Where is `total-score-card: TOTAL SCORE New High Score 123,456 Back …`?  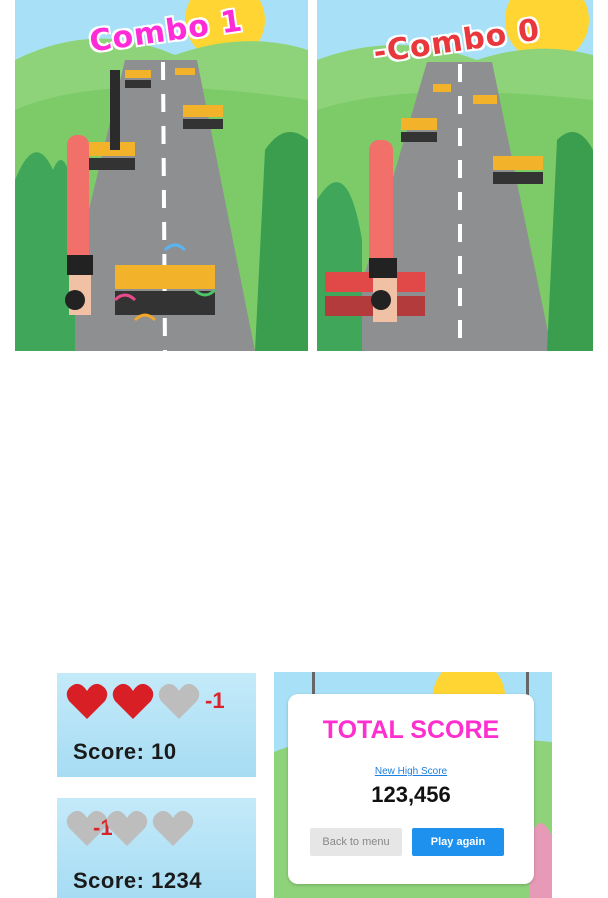
total-score-card: TOTAL SCORE New High Score 123,456 Back … is located at coordinates (411, 789).